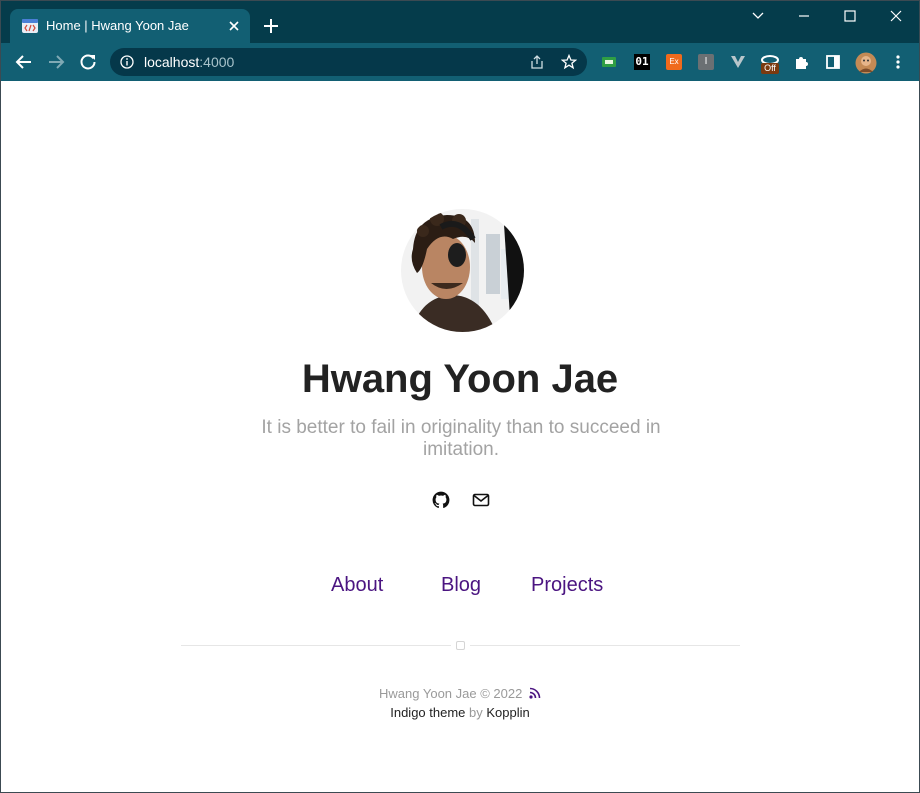 Image resolution: width=920 pixels, height=793 pixels. I want to click on divider-right, so click(605, 645).